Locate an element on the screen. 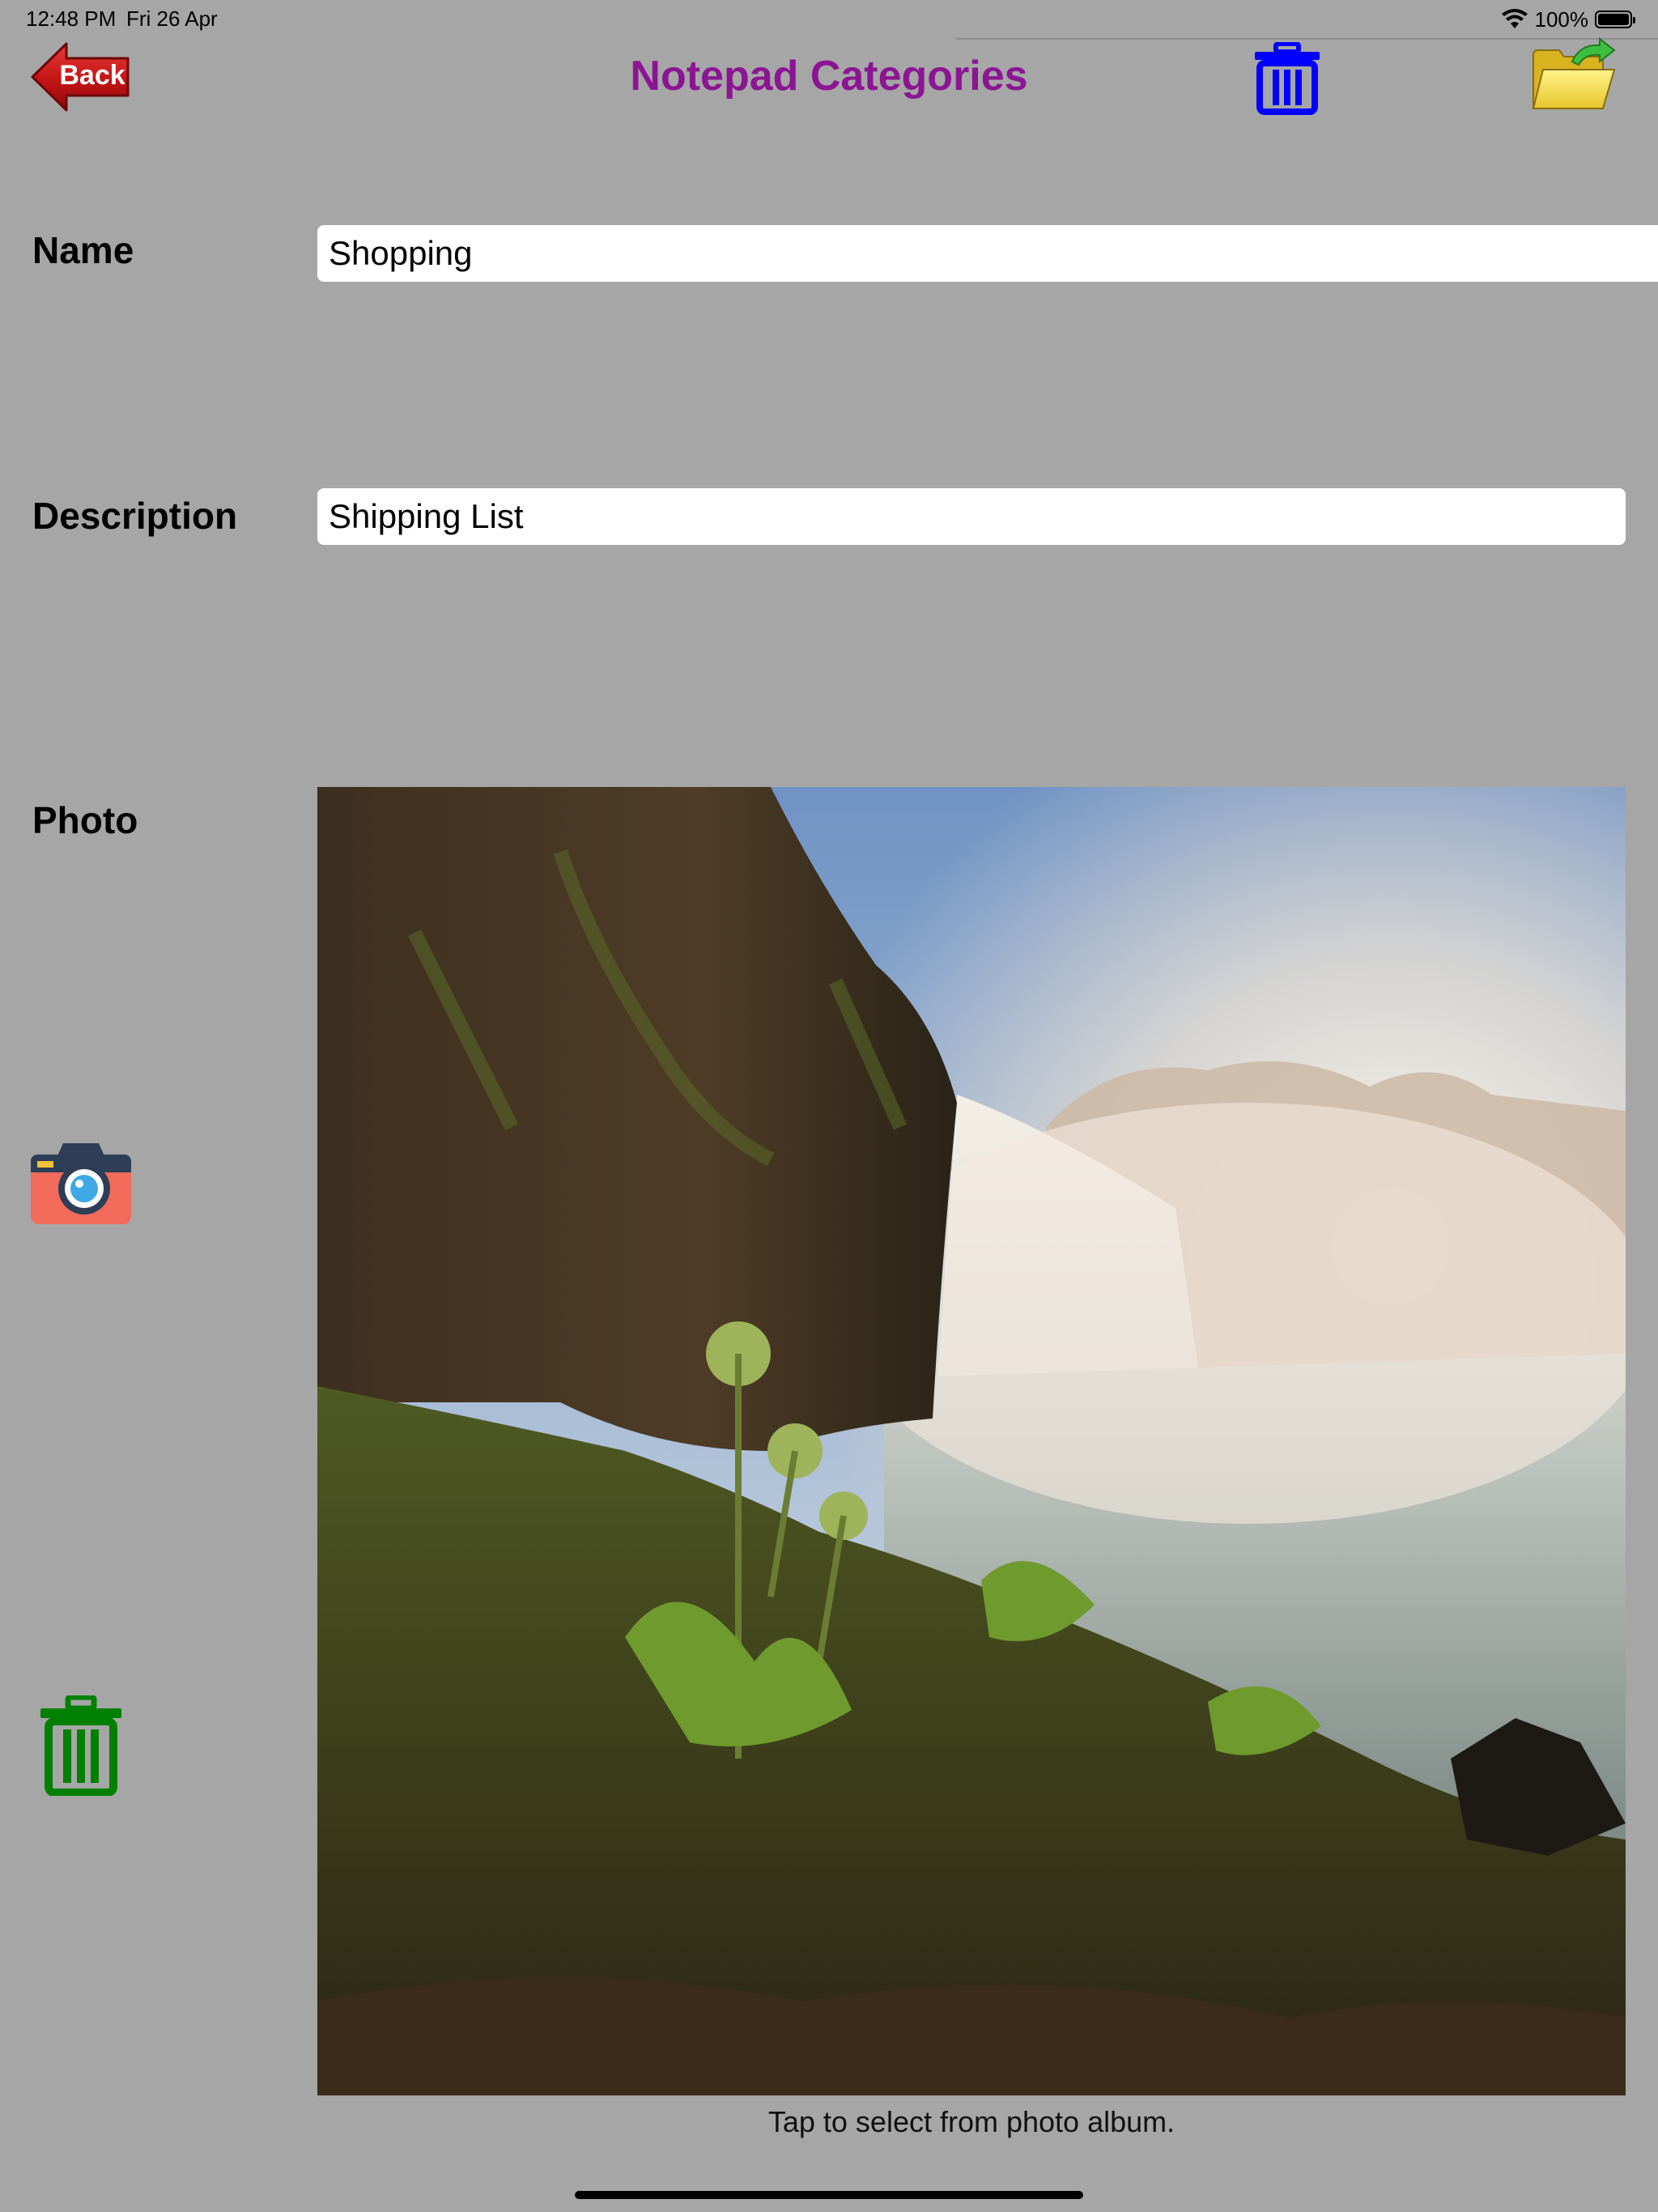 This screenshot has width=1658, height=2212. photo-hint: Tap to select from photo album. is located at coordinates (971, 2121).